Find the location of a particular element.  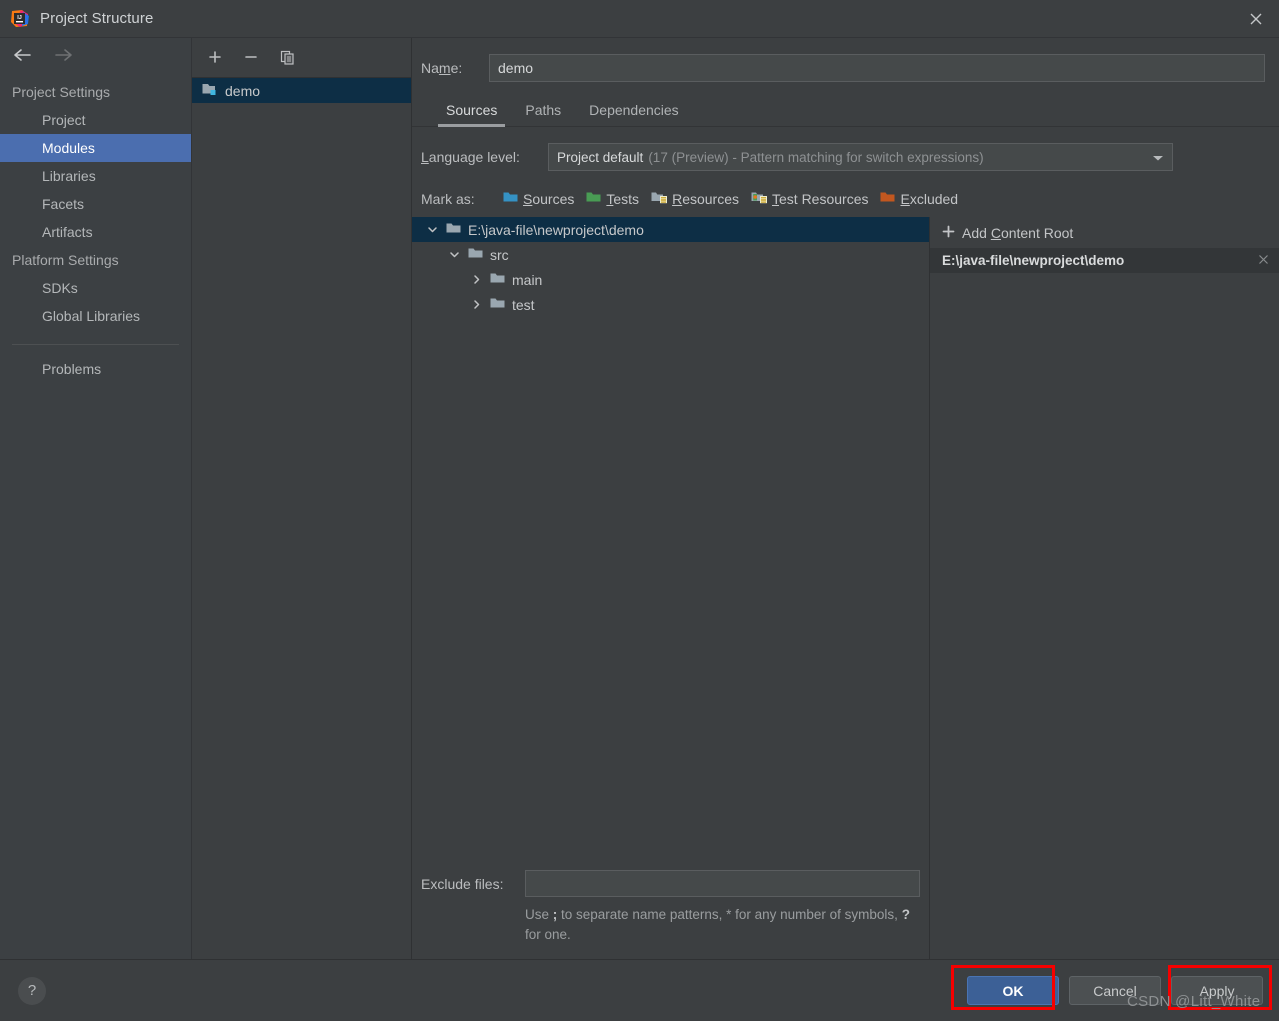

module-list-item-demo: demo is located at coordinates (301, 90).